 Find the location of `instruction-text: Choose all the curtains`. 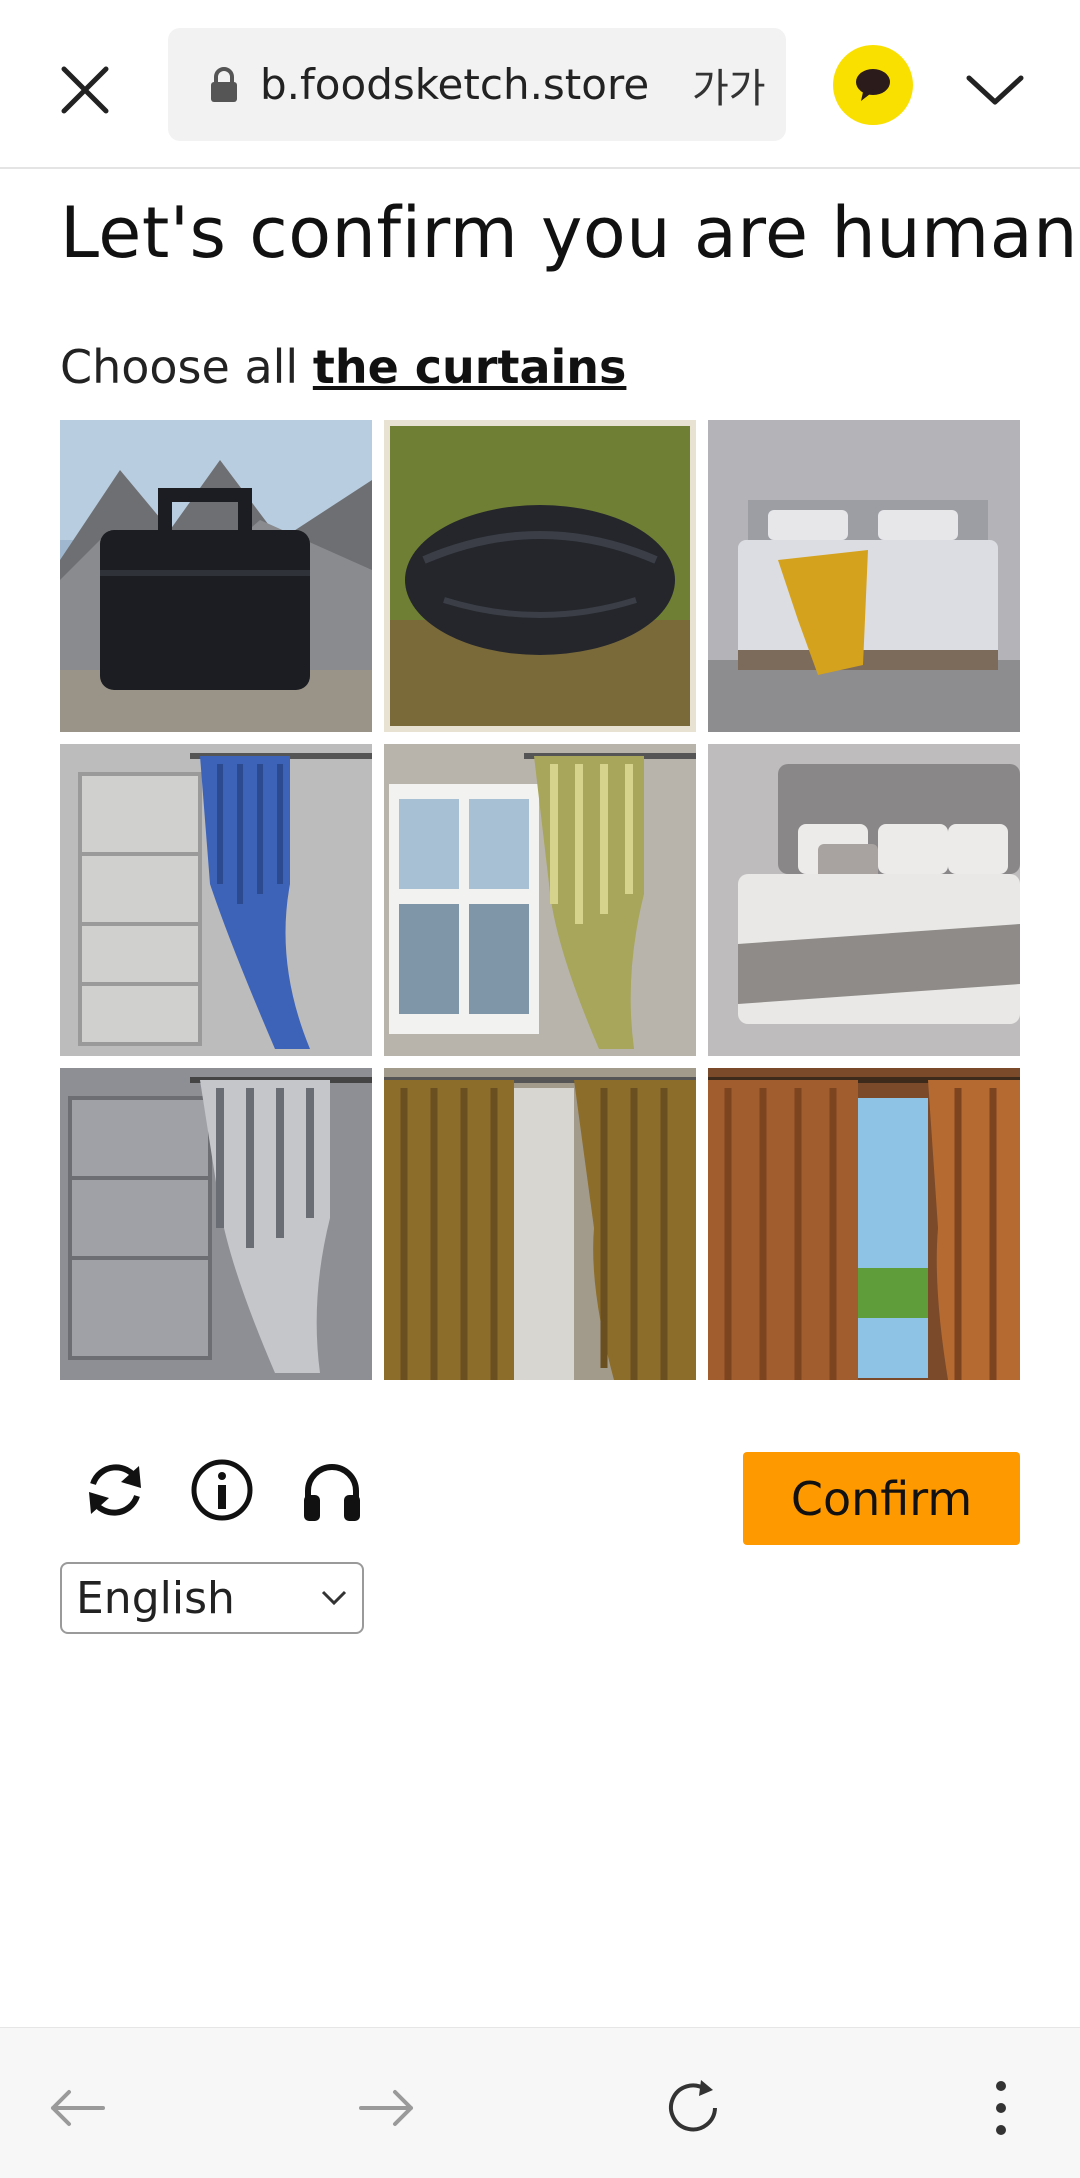

instruction-text: Choose all the curtains is located at coordinates (343, 367).